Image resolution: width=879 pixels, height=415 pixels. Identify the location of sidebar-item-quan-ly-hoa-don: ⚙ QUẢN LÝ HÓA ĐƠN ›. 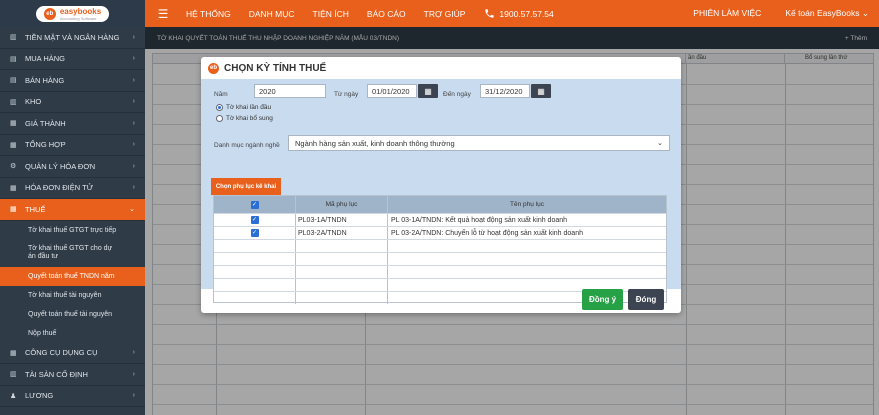
(72, 167).